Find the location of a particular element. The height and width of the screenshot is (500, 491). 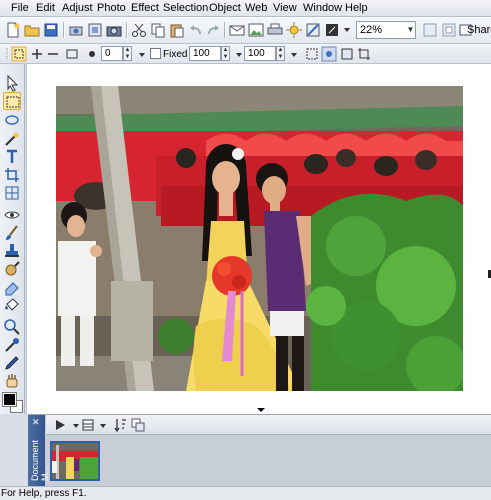

rectangle-shape-icon is located at coordinates (72, 54).